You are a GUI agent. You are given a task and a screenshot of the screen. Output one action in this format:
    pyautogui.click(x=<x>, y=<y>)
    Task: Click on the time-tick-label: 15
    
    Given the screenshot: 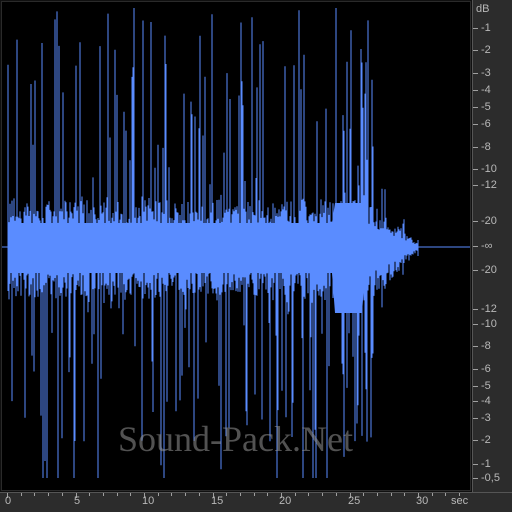 What is the action you would take?
    pyautogui.click(x=217, y=501)
    